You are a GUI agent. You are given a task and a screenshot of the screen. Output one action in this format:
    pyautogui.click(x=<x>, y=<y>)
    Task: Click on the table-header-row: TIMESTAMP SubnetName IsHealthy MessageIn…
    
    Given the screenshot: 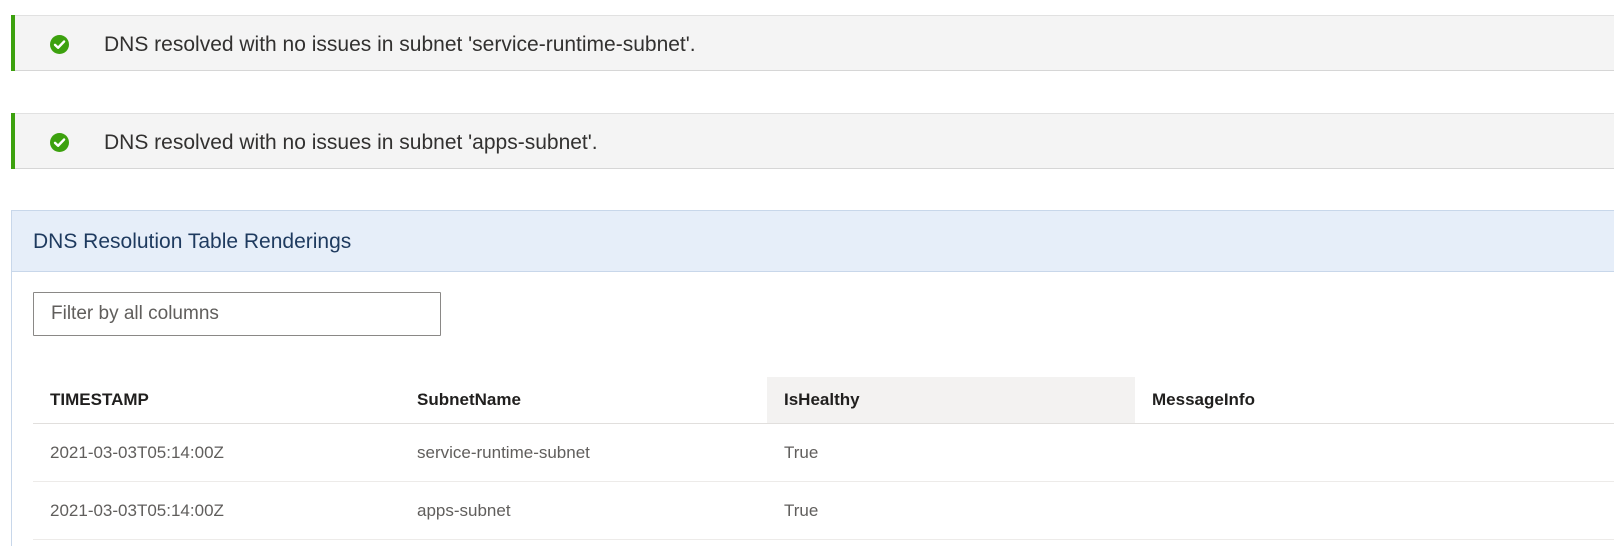 What is the action you would take?
    pyautogui.click(x=823, y=400)
    